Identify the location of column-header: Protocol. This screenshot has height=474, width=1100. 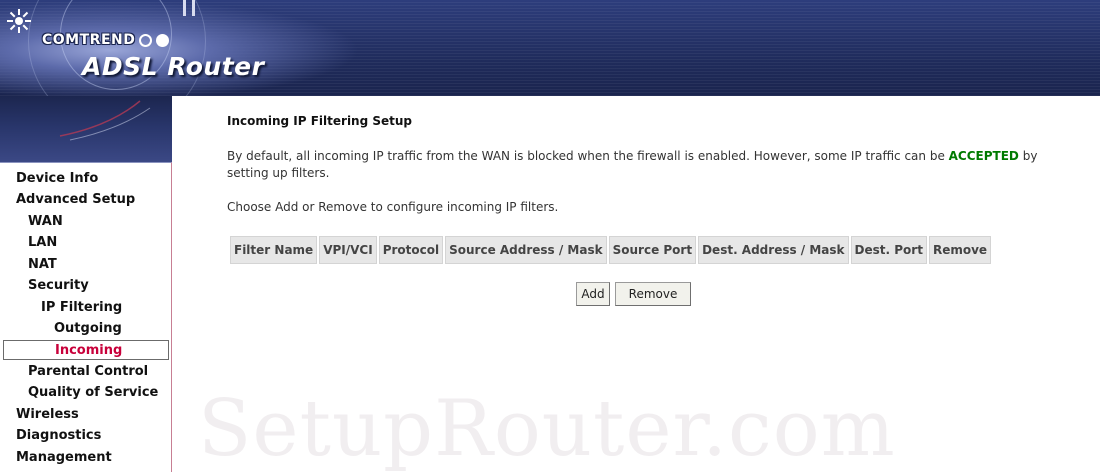
(411, 250).